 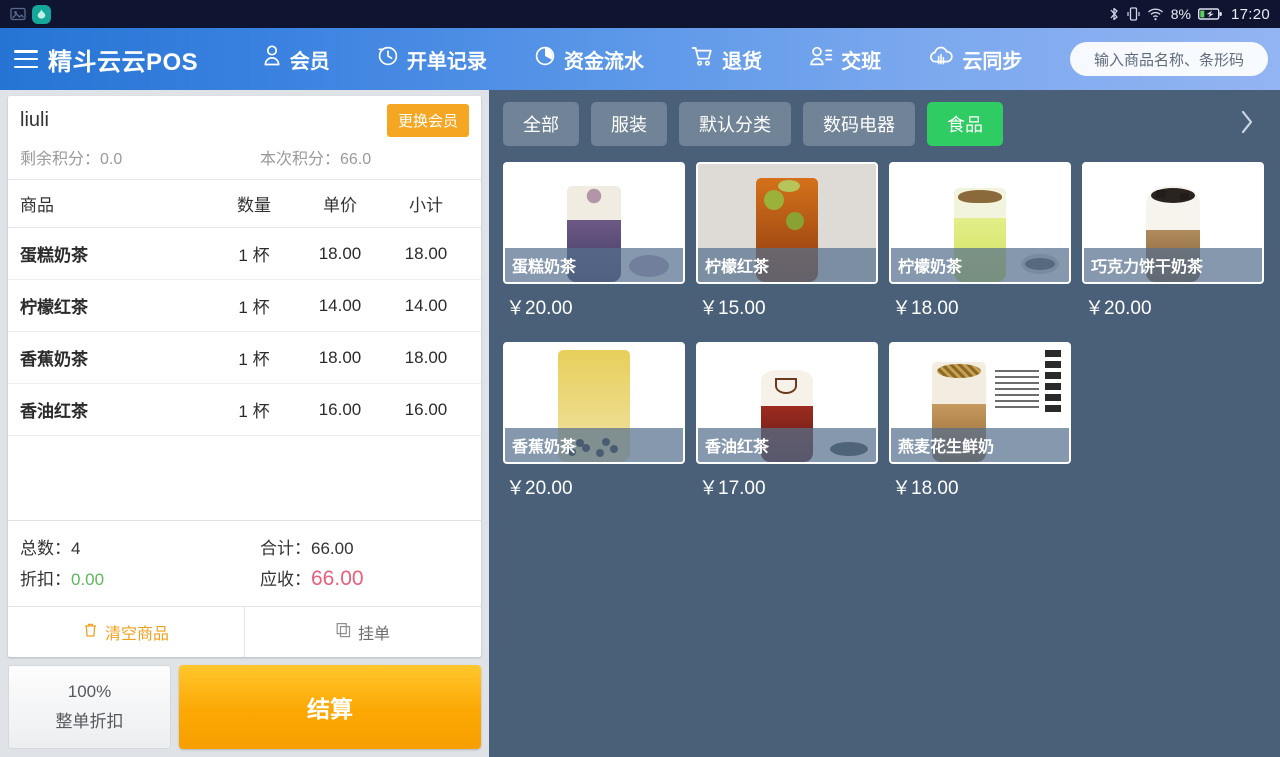 What do you see at coordinates (123, 62) in the screenshot?
I see `app-title: 精斗云云POS` at bounding box center [123, 62].